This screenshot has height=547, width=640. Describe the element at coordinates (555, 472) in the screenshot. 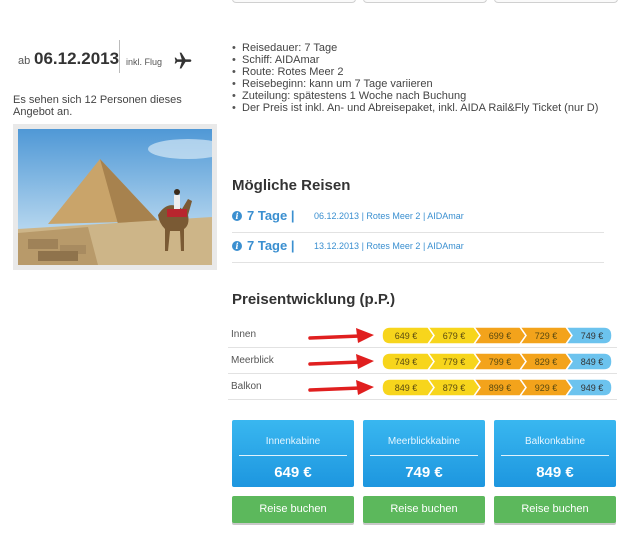

I see `cabin-price: 849 €` at that location.